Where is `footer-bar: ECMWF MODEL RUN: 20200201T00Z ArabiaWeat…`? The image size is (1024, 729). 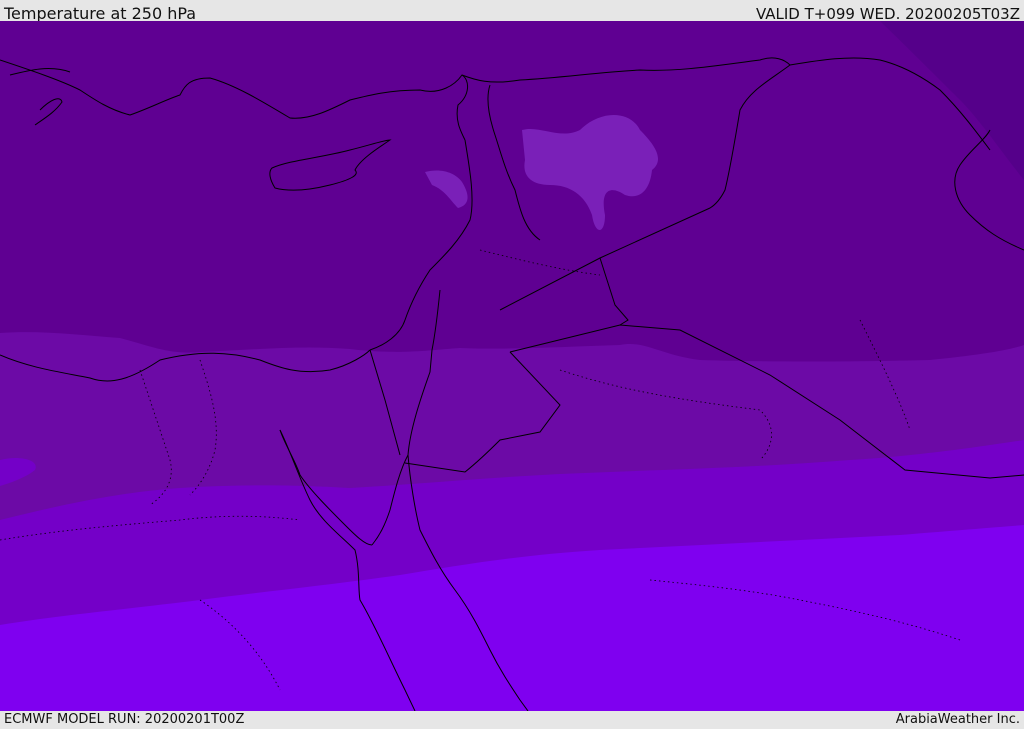
footer-bar: ECMWF MODEL RUN: 20200201T00Z ArabiaWeat… is located at coordinates (512, 720).